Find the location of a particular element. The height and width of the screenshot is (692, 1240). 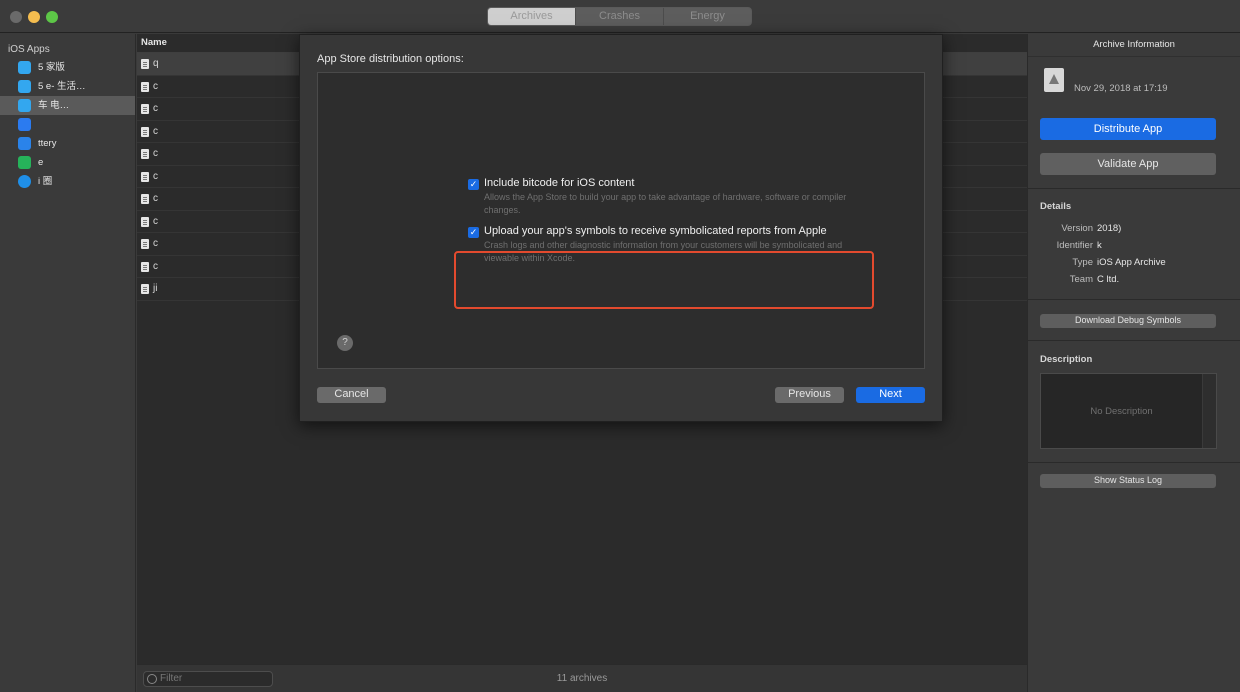

validate-app-button: Validate App is located at coordinates (1128, 164).